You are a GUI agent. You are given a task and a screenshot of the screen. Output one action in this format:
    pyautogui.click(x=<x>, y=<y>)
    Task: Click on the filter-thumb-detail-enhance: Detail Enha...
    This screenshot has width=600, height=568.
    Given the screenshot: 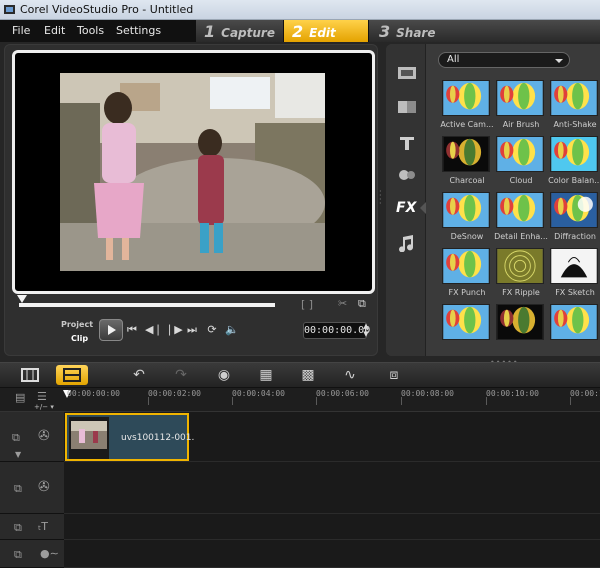 What is the action you would take?
    pyautogui.click(x=521, y=216)
    